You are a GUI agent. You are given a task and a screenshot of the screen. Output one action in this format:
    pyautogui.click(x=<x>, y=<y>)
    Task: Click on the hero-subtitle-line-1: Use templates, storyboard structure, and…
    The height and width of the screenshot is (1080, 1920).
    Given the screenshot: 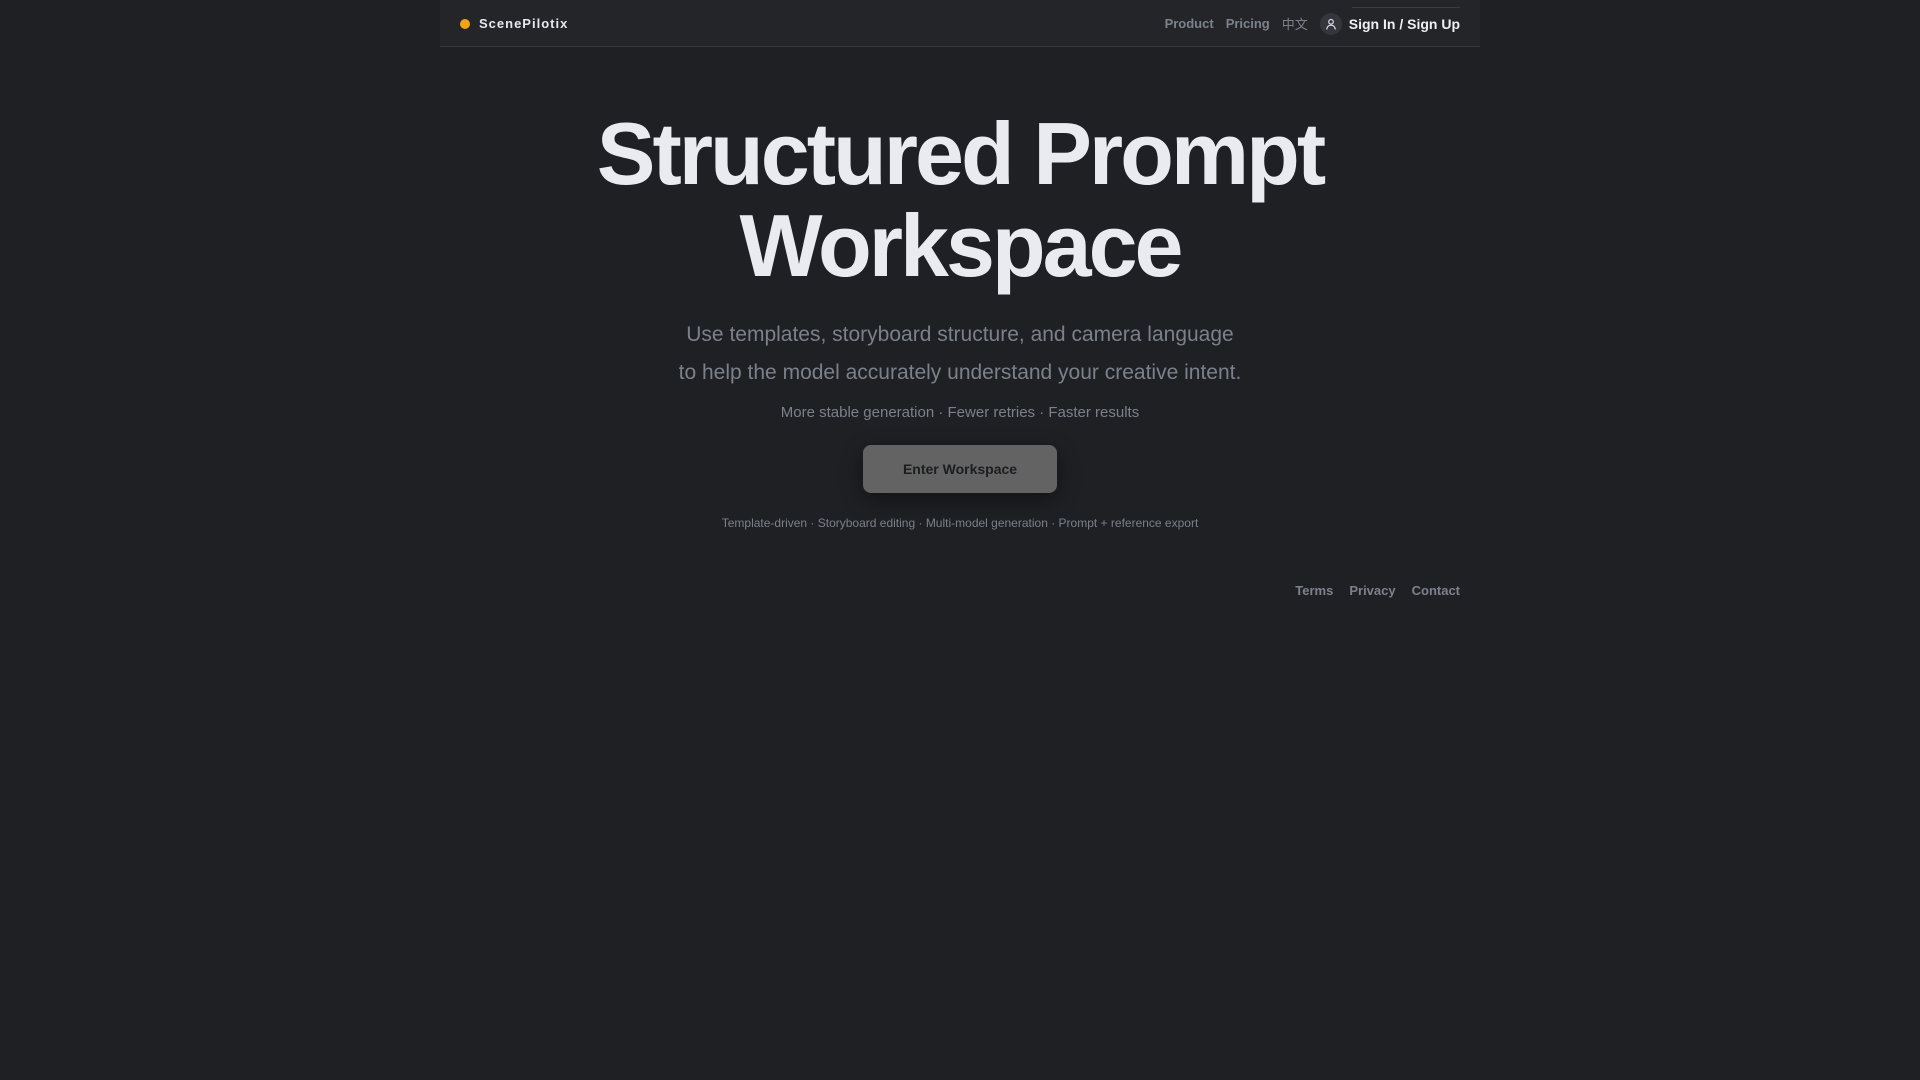 What is the action you would take?
    pyautogui.click(x=960, y=334)
    